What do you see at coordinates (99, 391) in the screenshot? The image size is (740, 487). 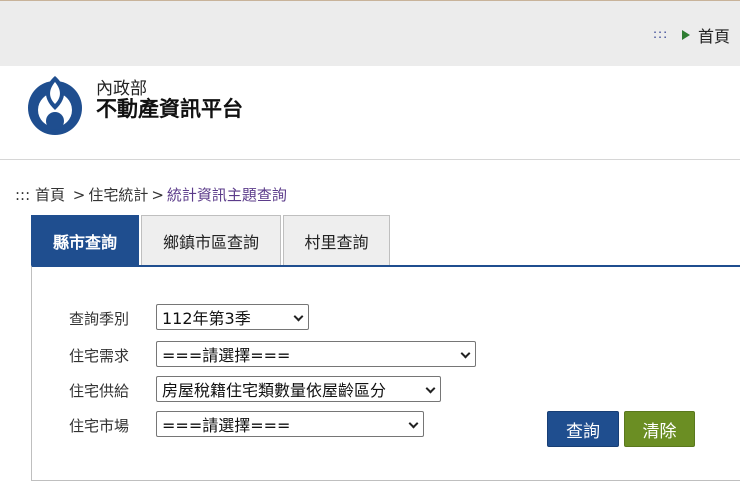 I see `supply-label: 住宅供給` at bounding box center [99, 391].